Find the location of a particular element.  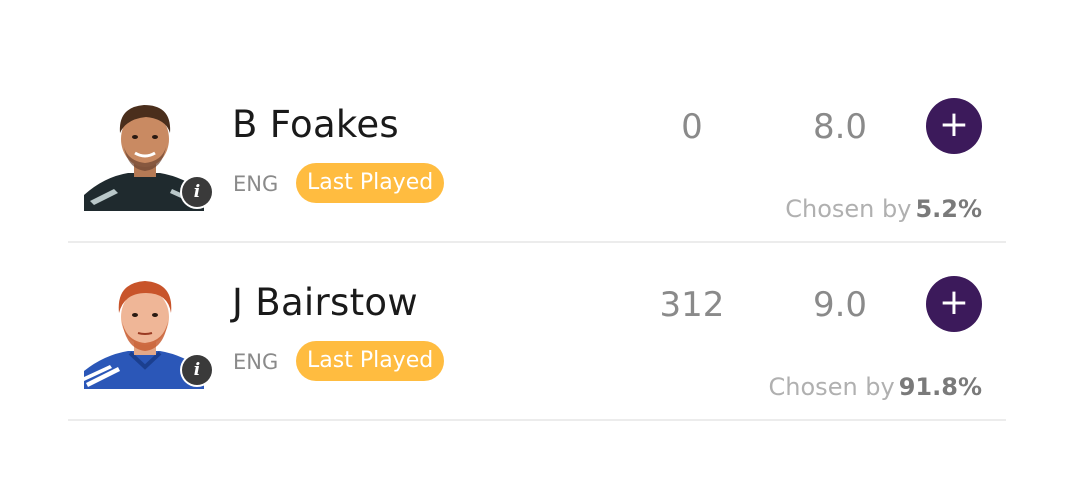

chosen-by: Chosen by 91.8% is located at coordinates (875, 387).